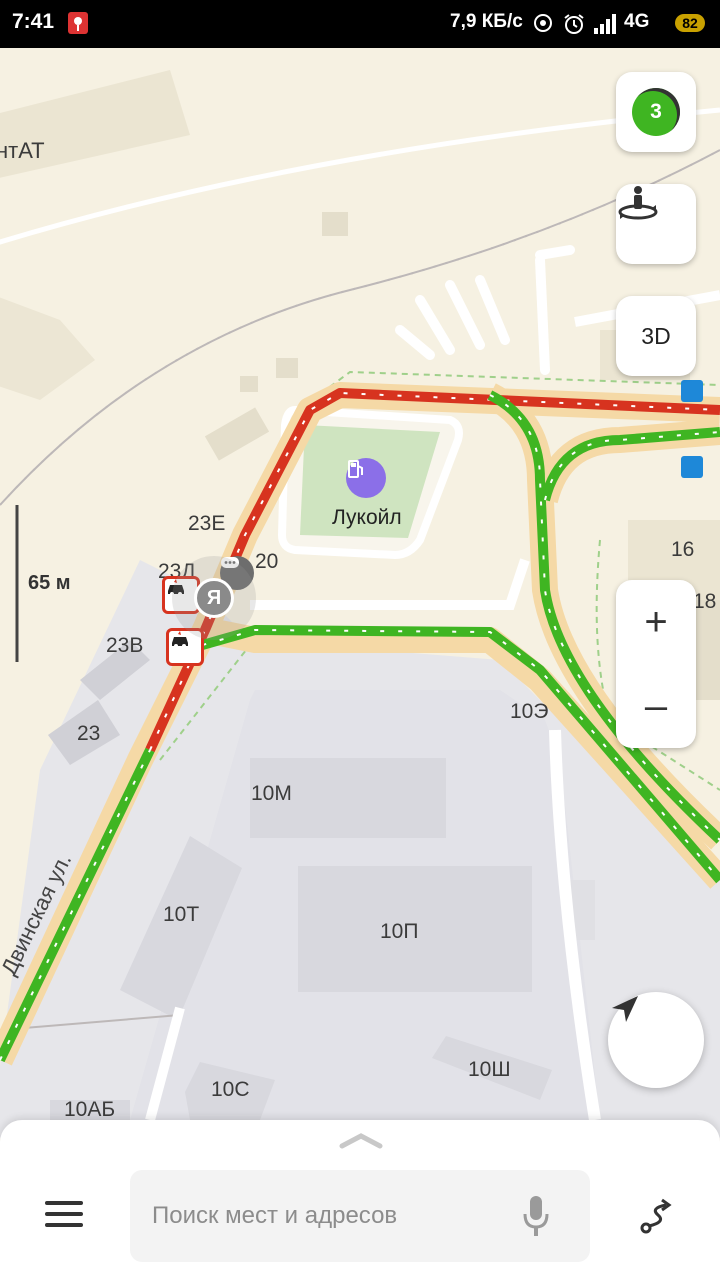 The image size is (720, 1280). Describe the element at coordinates (125, 645) in the screenshot. I see `building-label: 23В` at that location.